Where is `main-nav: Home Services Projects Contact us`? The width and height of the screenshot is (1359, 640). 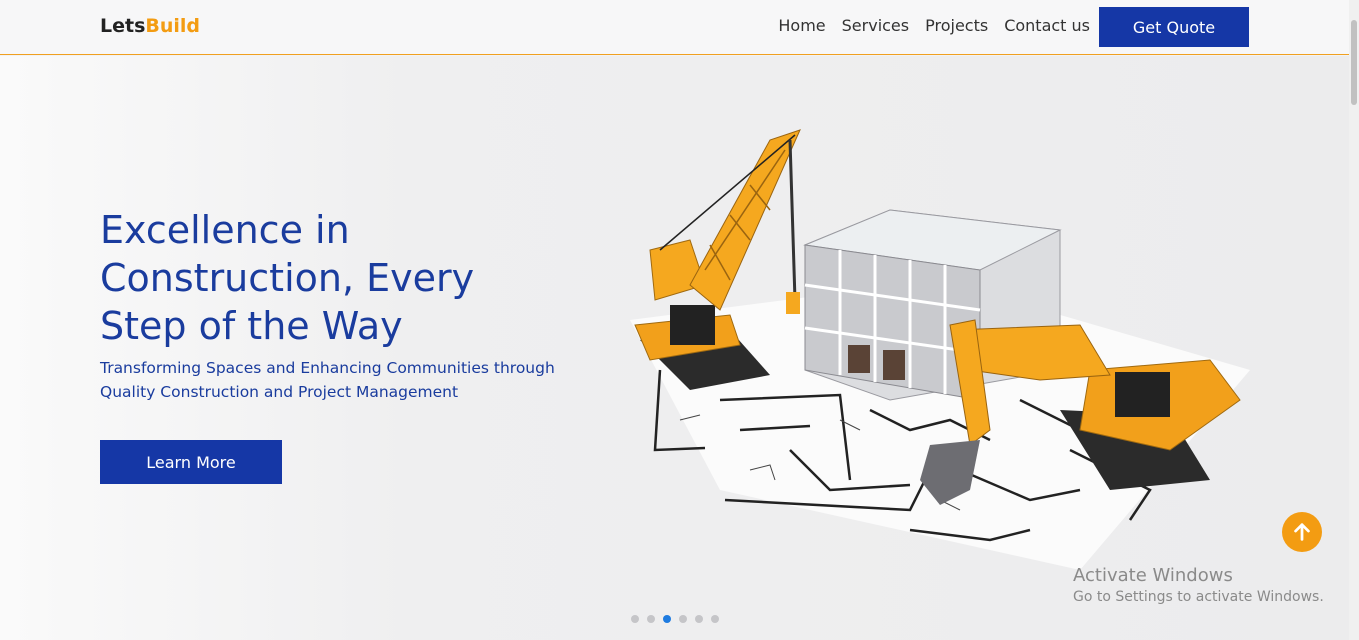 main-nav: Home Services Projects Contact us is located at coordinates (934, 25).